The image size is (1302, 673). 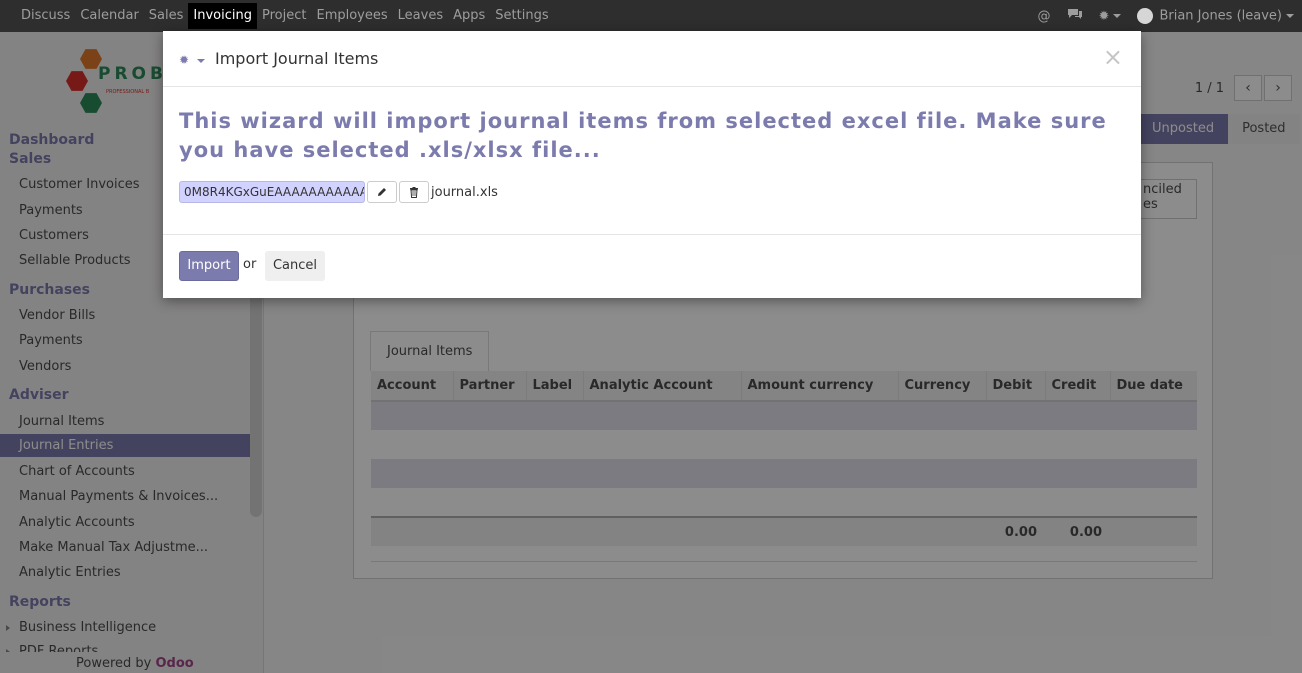 What do you see at coordinates (297, 58) in the screenshot?
I see `dialog-title: Import Journal Items` at bounding box center [297, 58].